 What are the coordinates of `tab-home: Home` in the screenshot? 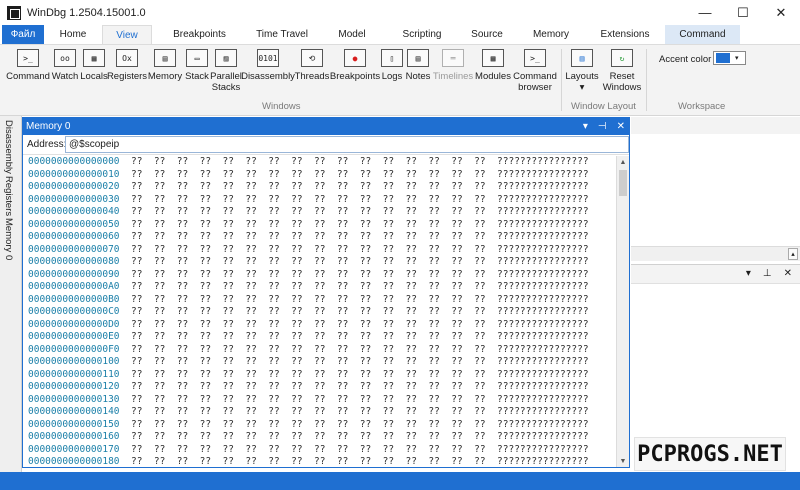 It's located at (73, 34).